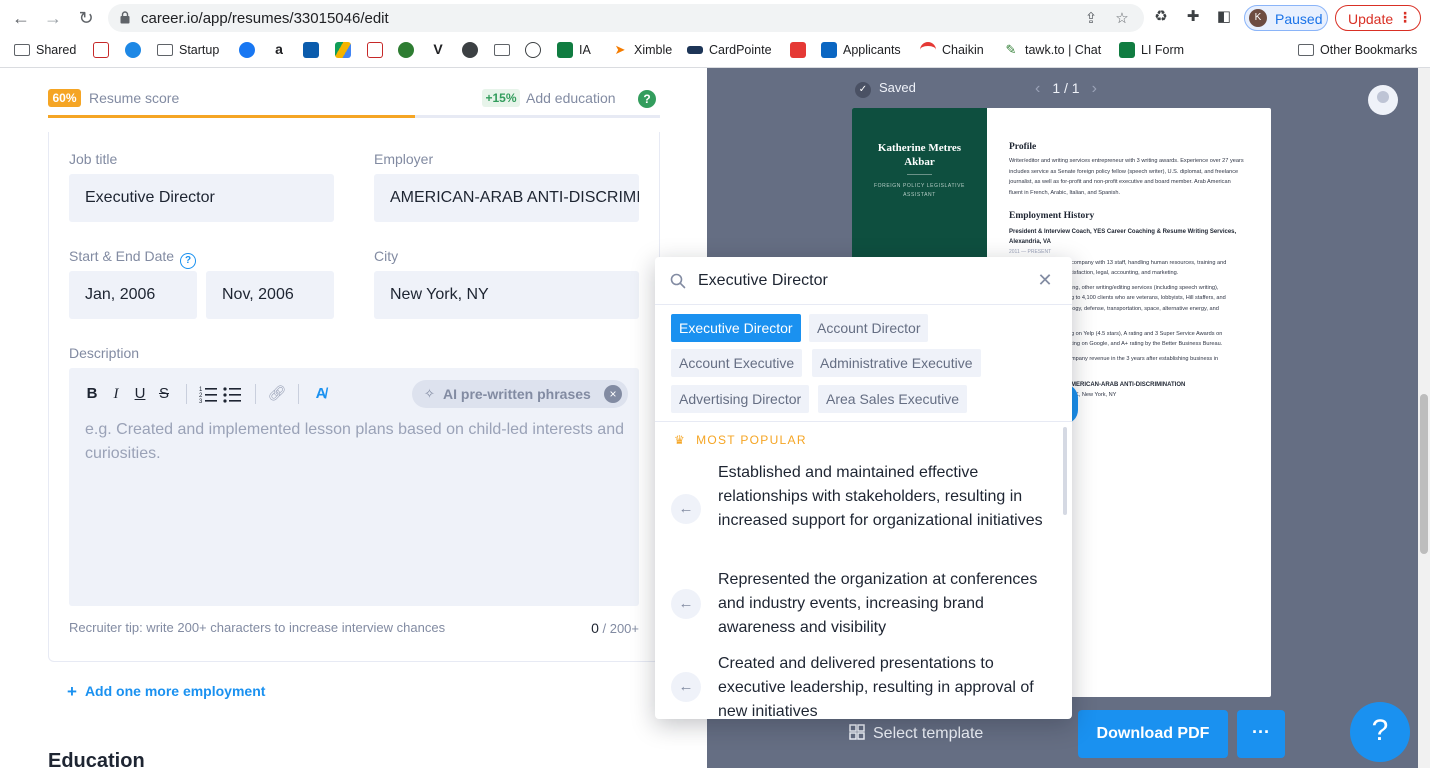  I want to click on start-date-input: Jan, 2006, so click(133, 295).